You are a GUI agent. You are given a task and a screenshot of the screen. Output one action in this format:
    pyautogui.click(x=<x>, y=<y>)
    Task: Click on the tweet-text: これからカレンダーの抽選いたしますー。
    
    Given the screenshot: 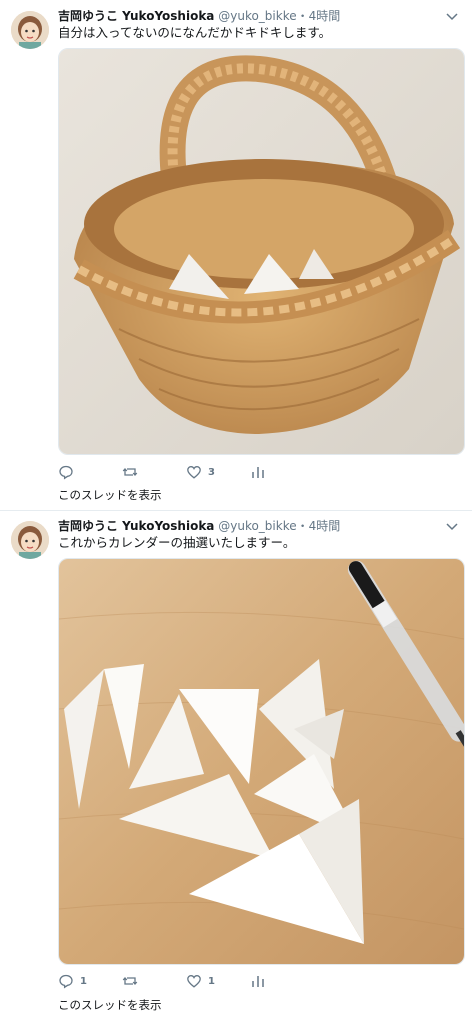 What is the action you would take?
    pyautogui.click(x=177, y=542)
    